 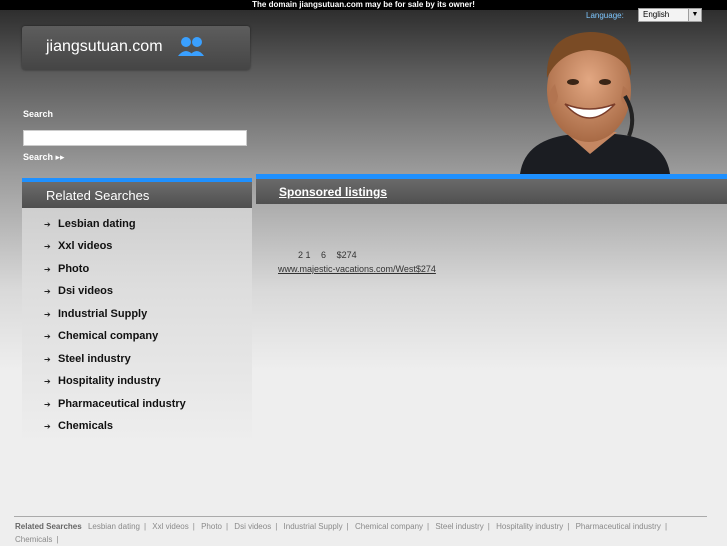 I want to click on sponsored-listing-url: www.majestic-vacations.com/West$274, so click(x=357, y=269).